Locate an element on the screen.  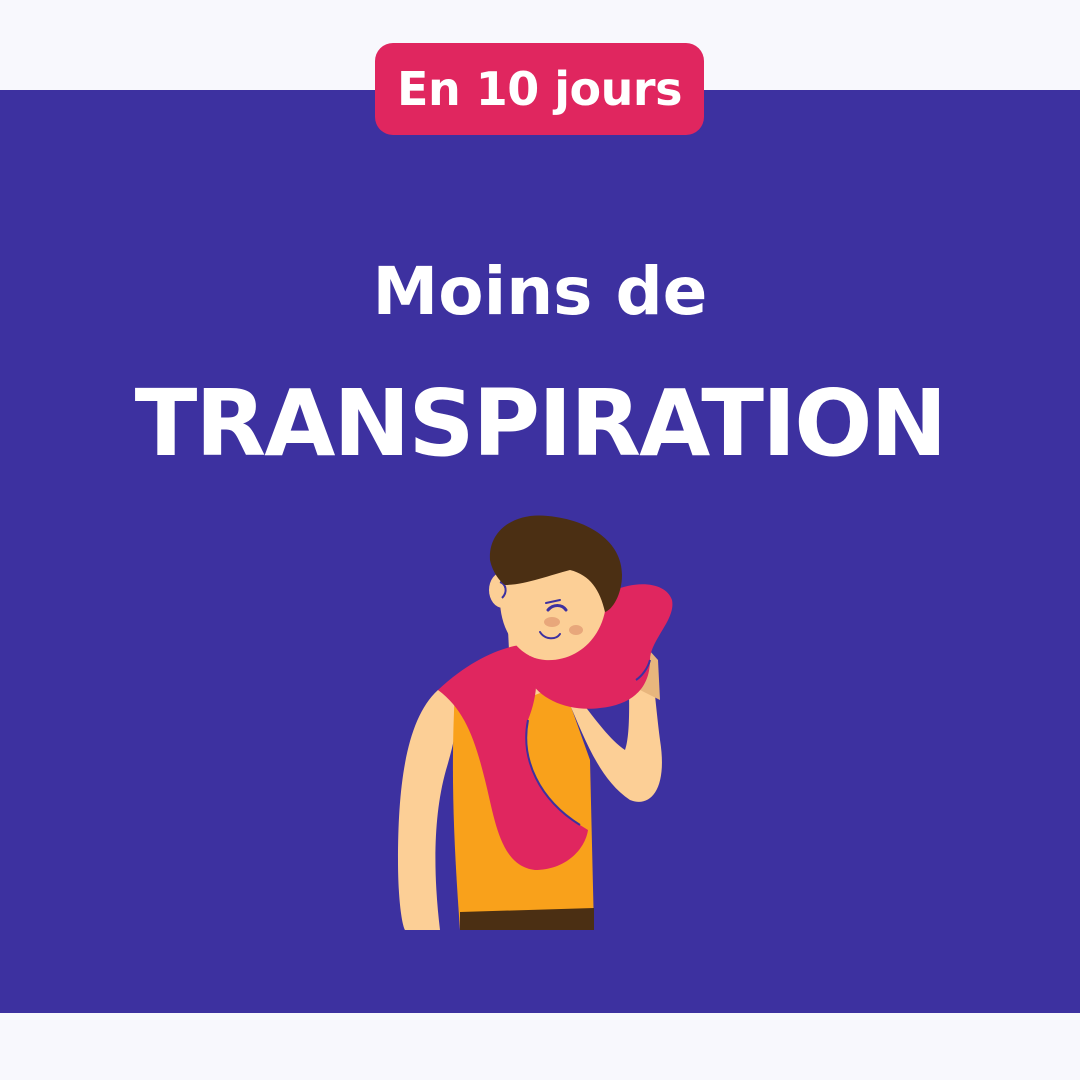
duration-badge-label: En 10 jours is located at coordinates (539, 89).